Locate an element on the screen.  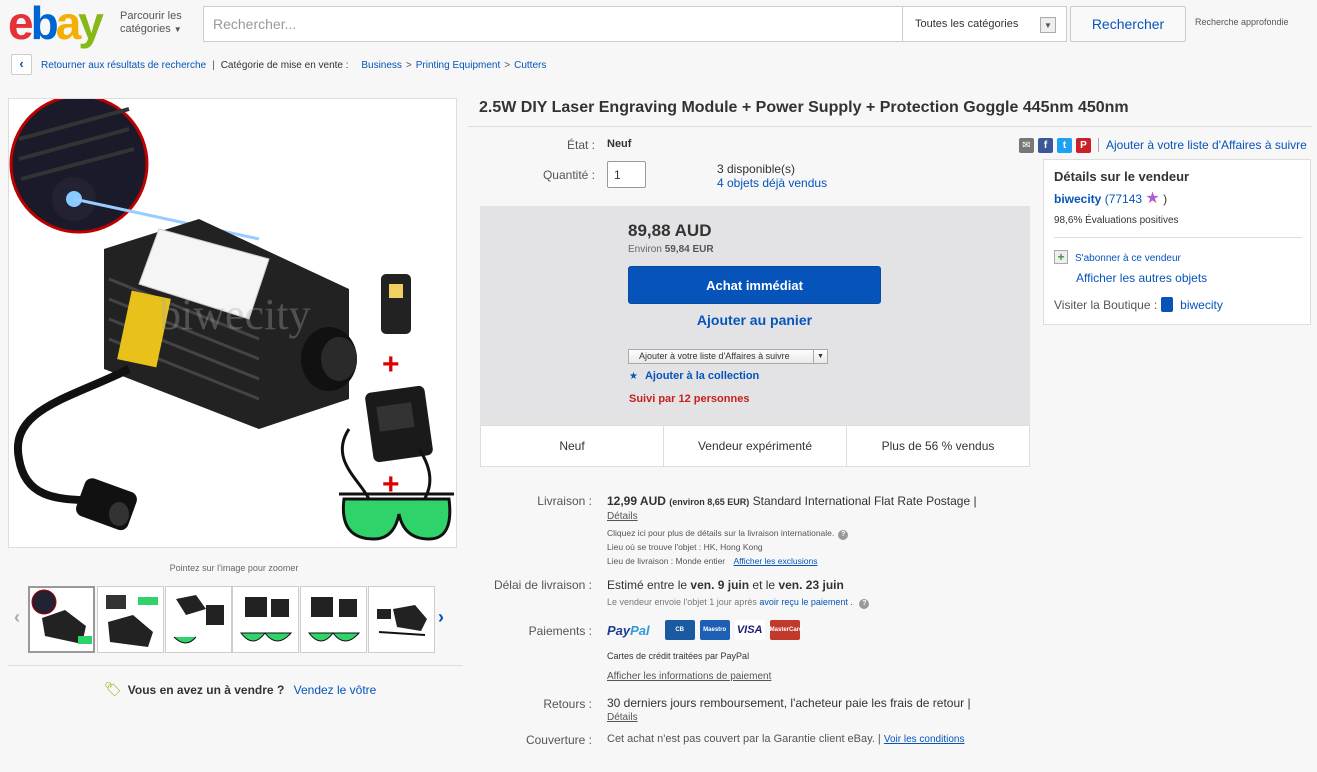
quantity-input: 1 is located at coordinates (626, 174).